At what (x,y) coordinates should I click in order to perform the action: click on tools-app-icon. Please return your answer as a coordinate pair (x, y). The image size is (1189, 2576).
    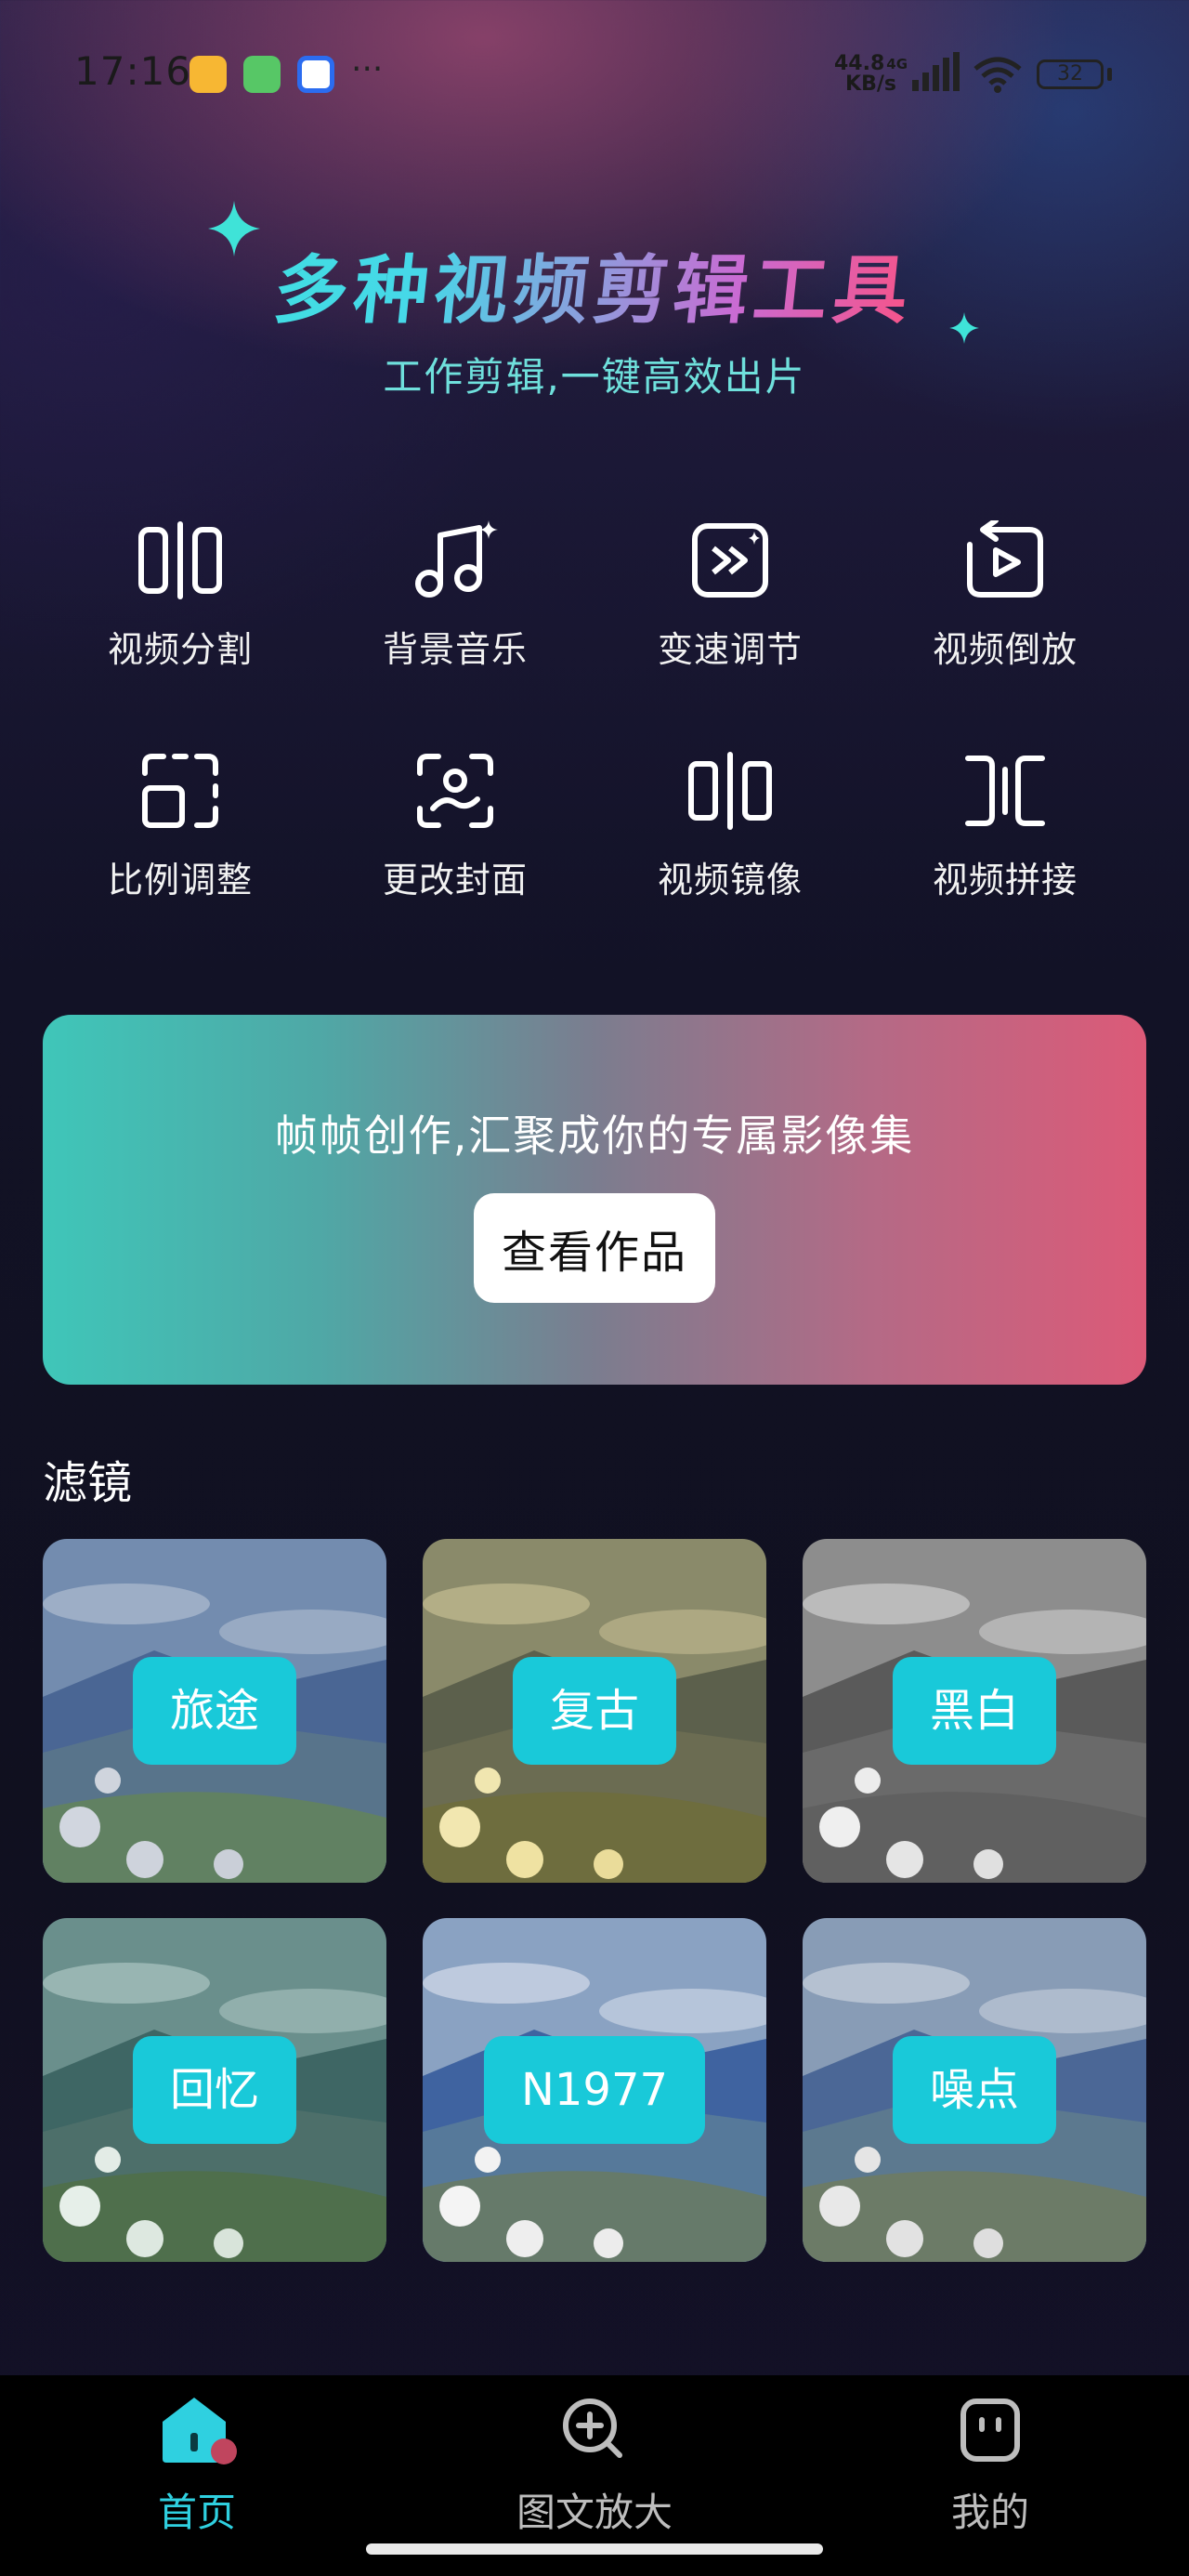
    Looking at the image, I should click on (262, 74).